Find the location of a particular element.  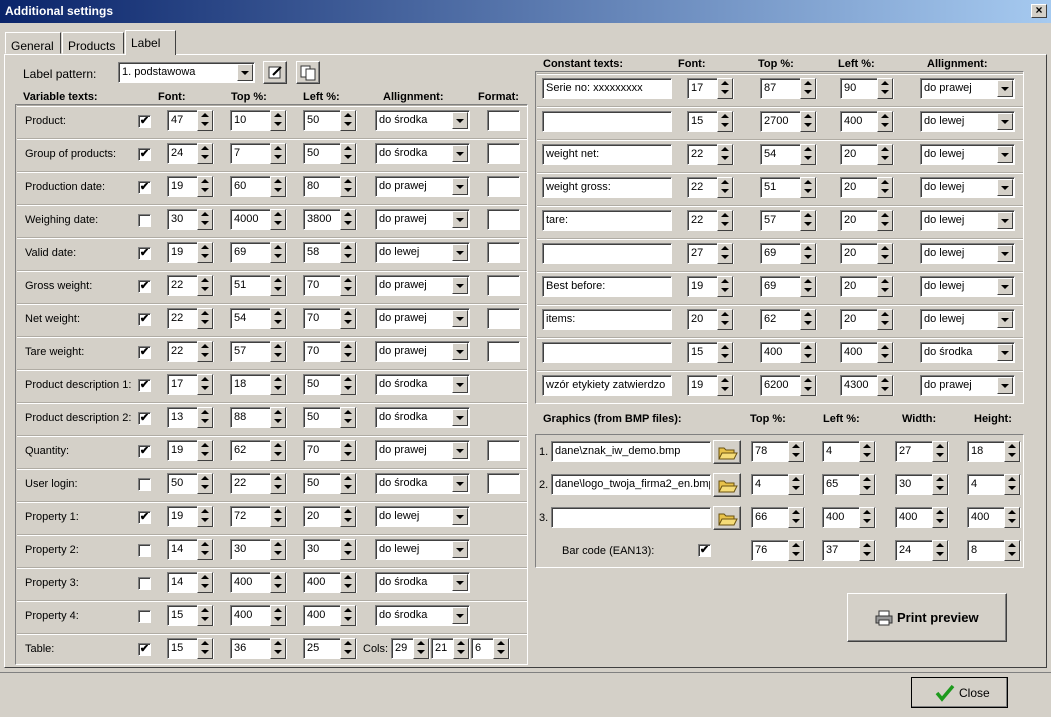

variable-format-field is located at coordinates (503, 120).